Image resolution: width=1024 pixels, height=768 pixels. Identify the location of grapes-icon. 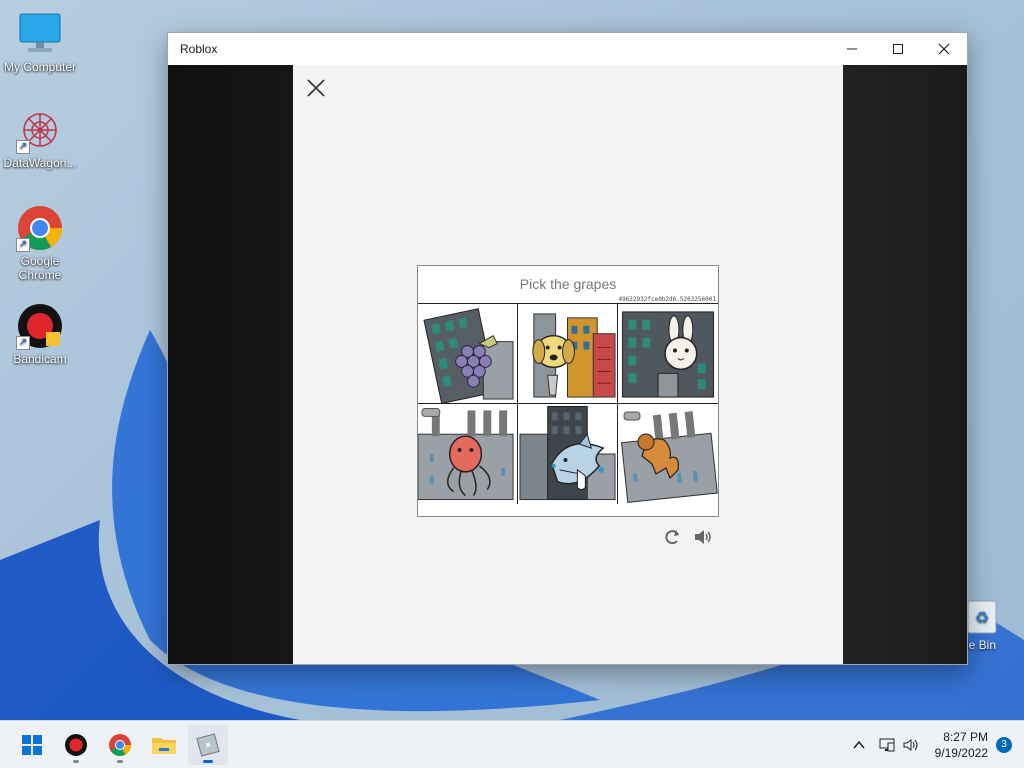
(468, 355).